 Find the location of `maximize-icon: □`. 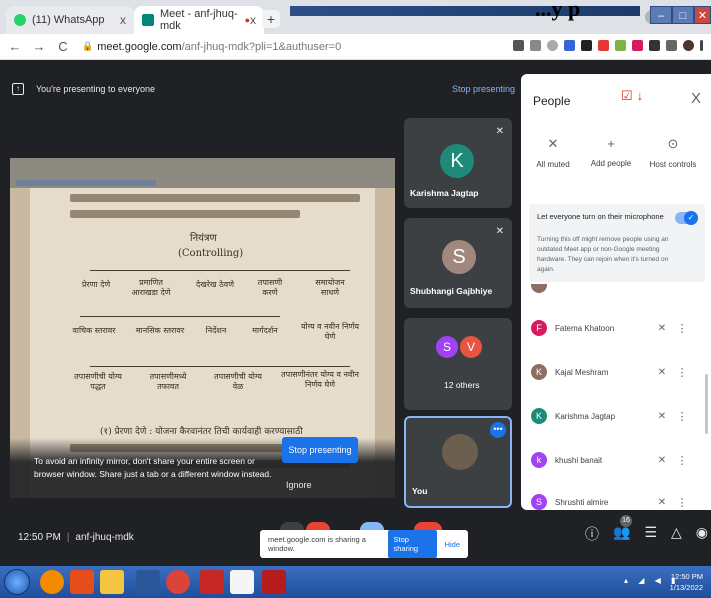

maximize-icon: □ is located at coordinates (683, 15).